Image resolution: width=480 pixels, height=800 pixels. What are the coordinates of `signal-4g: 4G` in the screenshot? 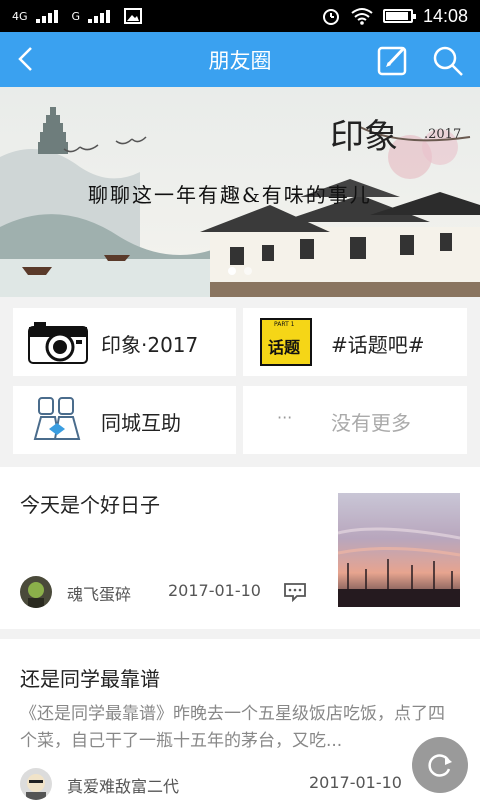 It's located at (20, 16).